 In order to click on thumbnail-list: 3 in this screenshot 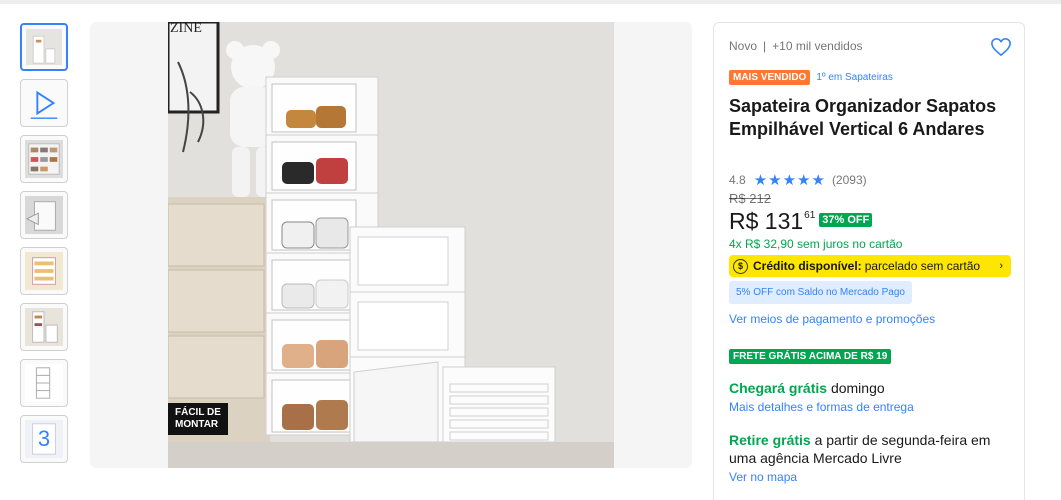, I will do `click(44, 247)`.